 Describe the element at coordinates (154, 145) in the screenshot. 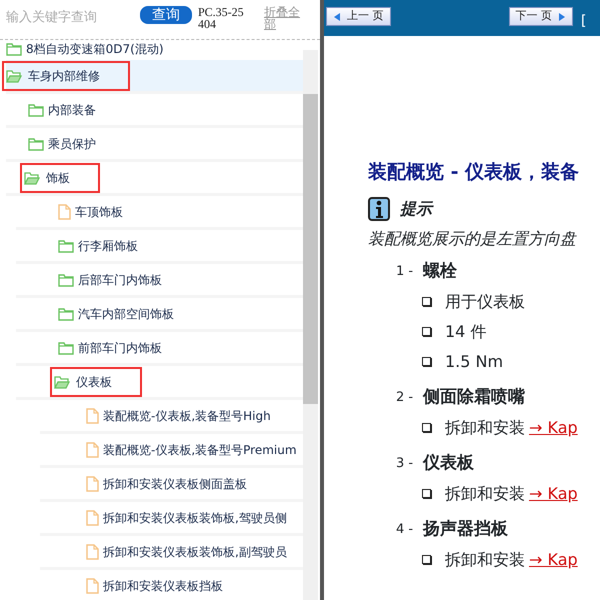

I see `tree-item: 乘员保护` at that location.